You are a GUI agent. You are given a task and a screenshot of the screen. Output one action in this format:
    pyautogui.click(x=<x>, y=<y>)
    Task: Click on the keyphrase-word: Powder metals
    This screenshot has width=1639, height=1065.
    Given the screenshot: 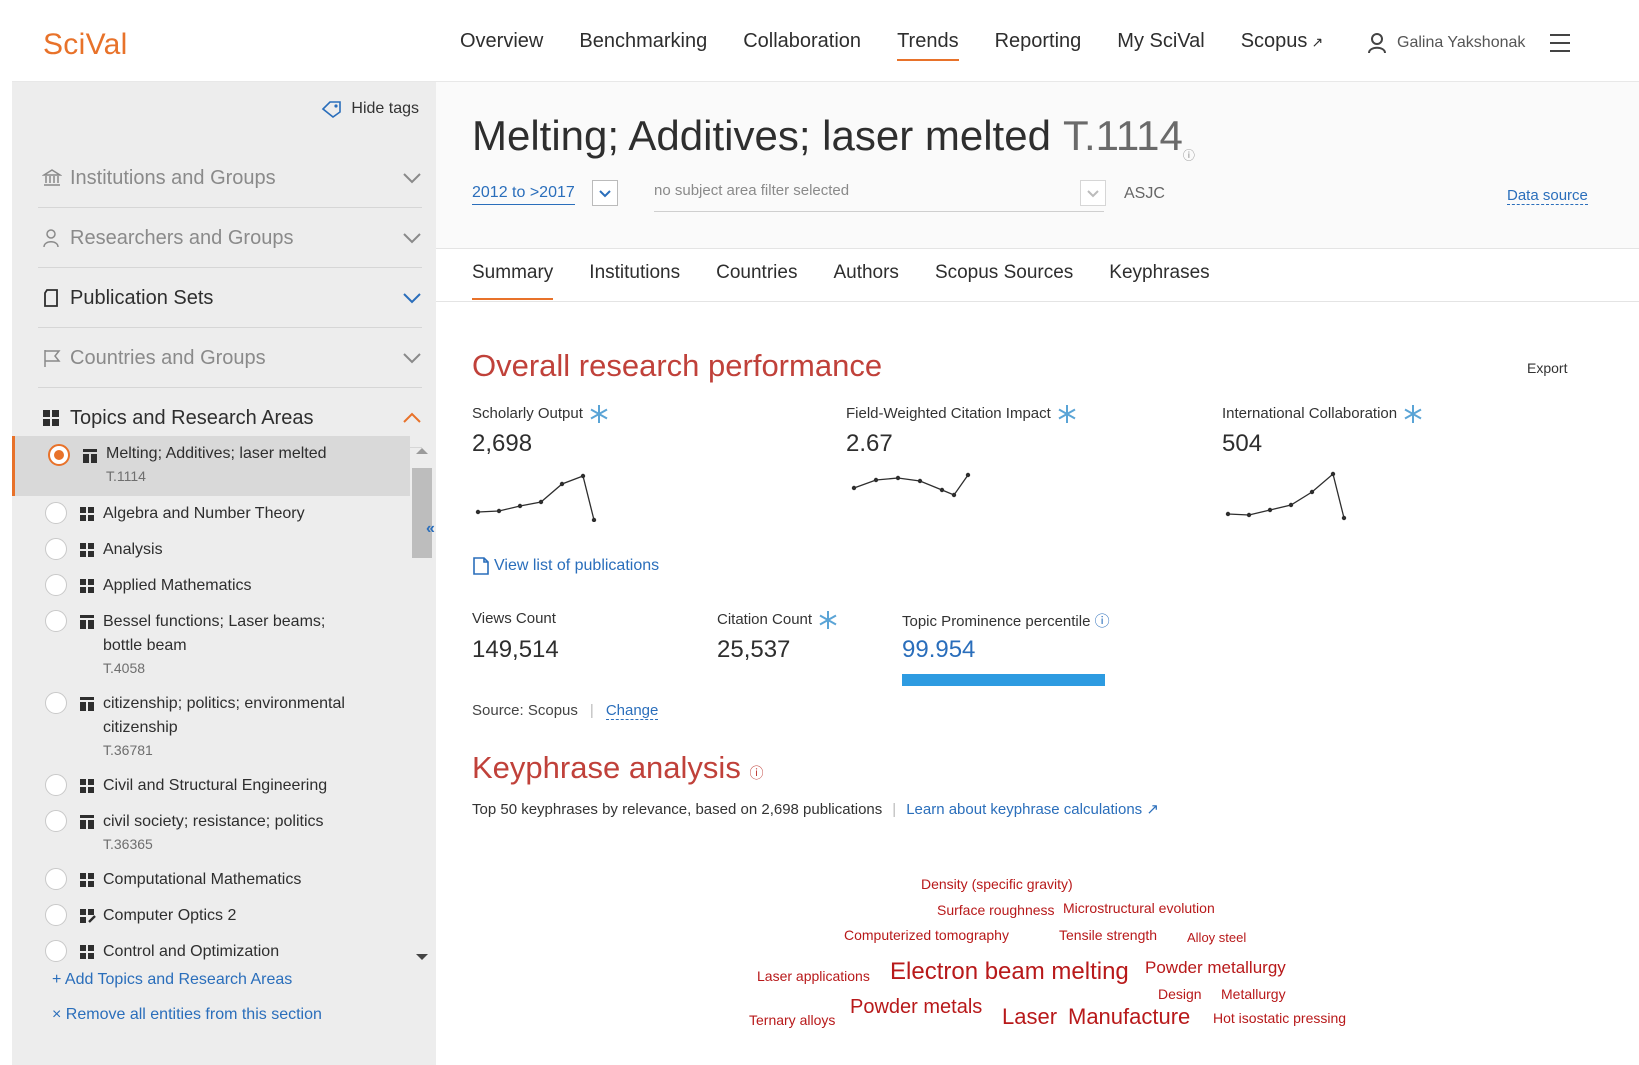 What is the action you would take?
    pyautogui.click(x=916, y=1007)
    